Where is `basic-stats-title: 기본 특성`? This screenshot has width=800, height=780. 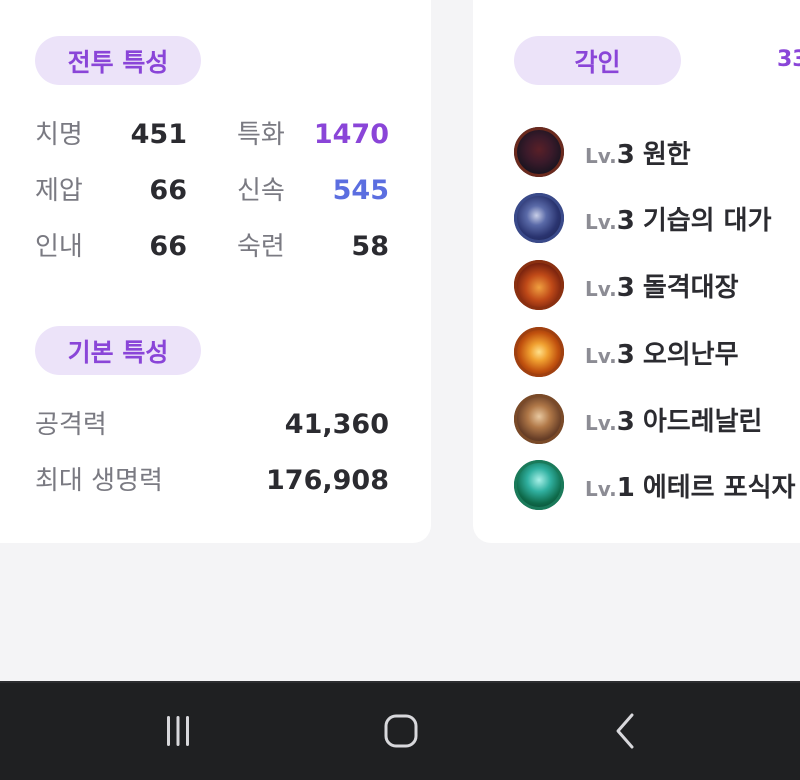
basic-stats-title: 기본 특성 is located at coordinates (118, 350).